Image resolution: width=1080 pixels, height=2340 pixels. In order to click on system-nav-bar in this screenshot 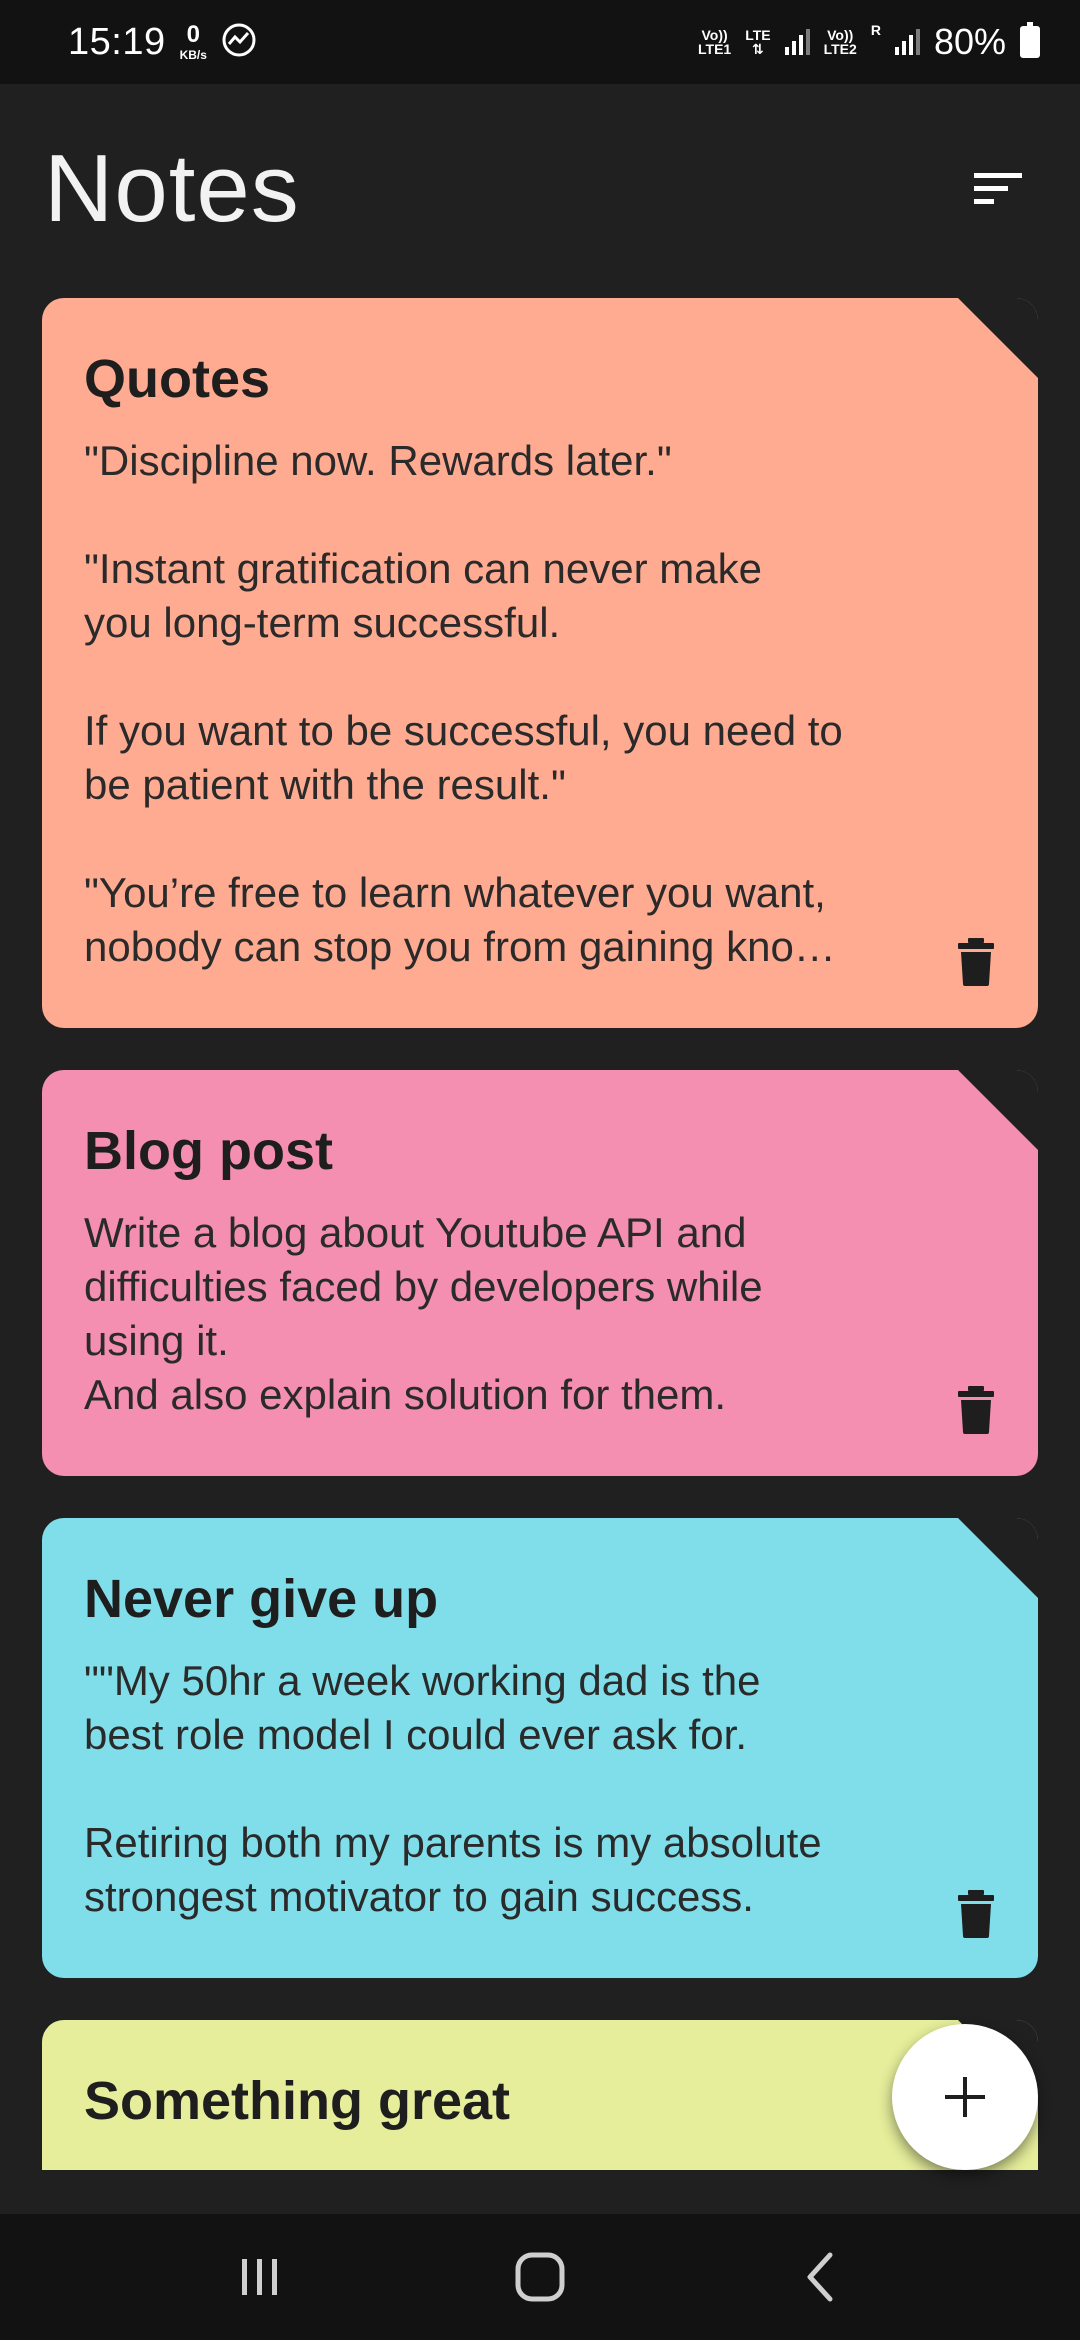, I will do `click(540, 2277)`.